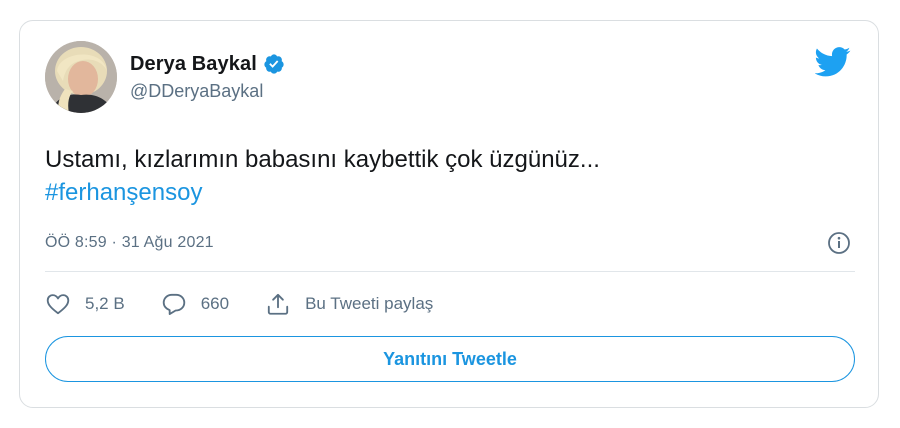 The width and height of the screenshot is (900, 428). What do you see at coordinates (215, 303) in the screenshot?
I see `reply-count: 660` at bounding box center [215, 303].